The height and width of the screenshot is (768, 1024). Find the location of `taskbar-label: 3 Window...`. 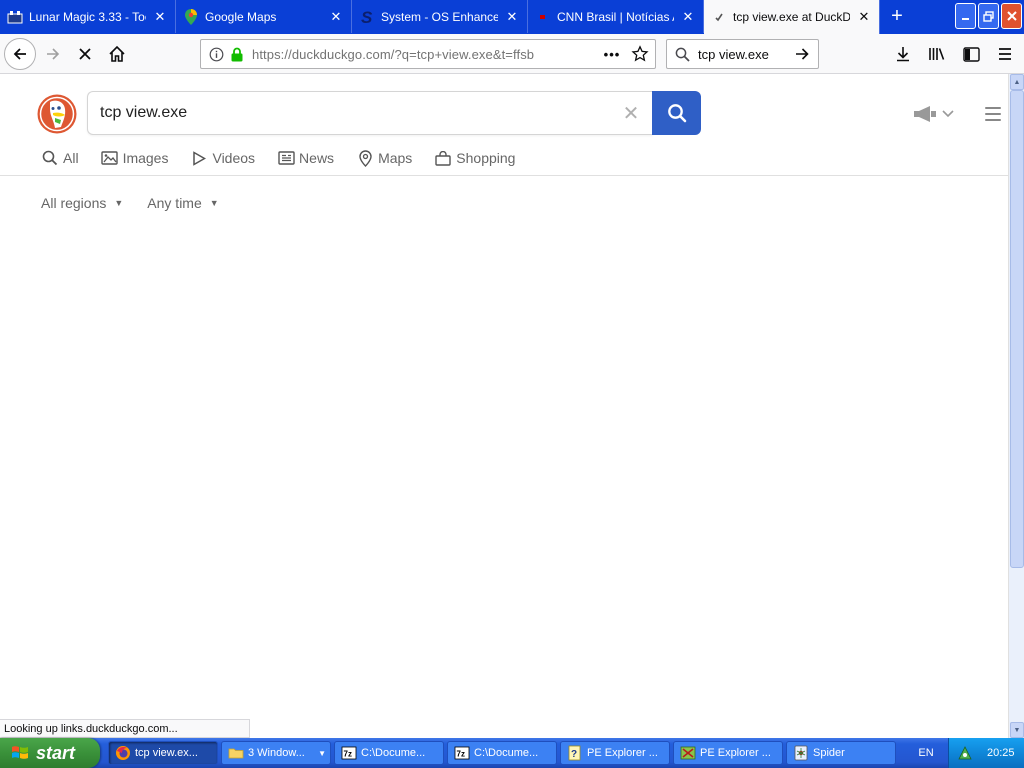

taskbar-label: 3 Window... is located at coordinates (276, 753).